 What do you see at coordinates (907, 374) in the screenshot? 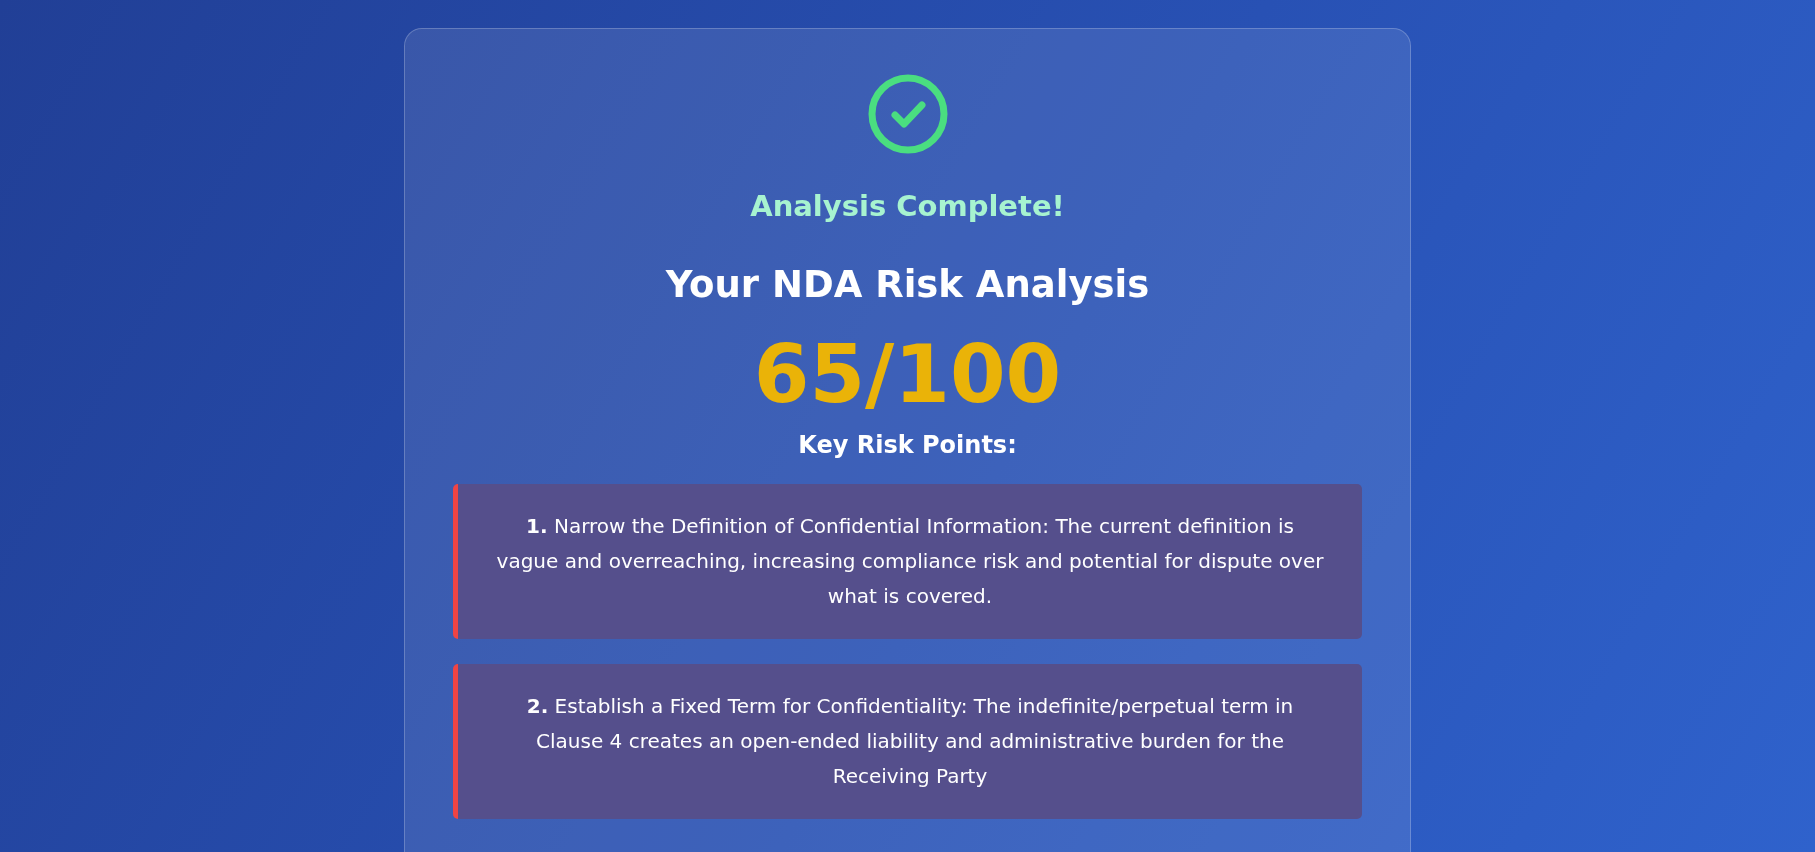
I see `risk-score: 65/100` at bounding box center [907, 374].